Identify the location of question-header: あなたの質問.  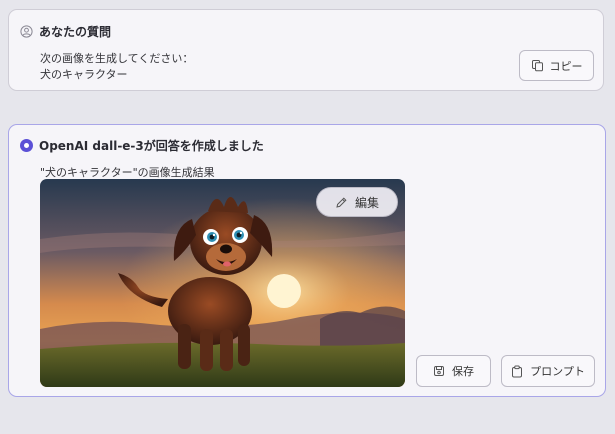
(65, 31).